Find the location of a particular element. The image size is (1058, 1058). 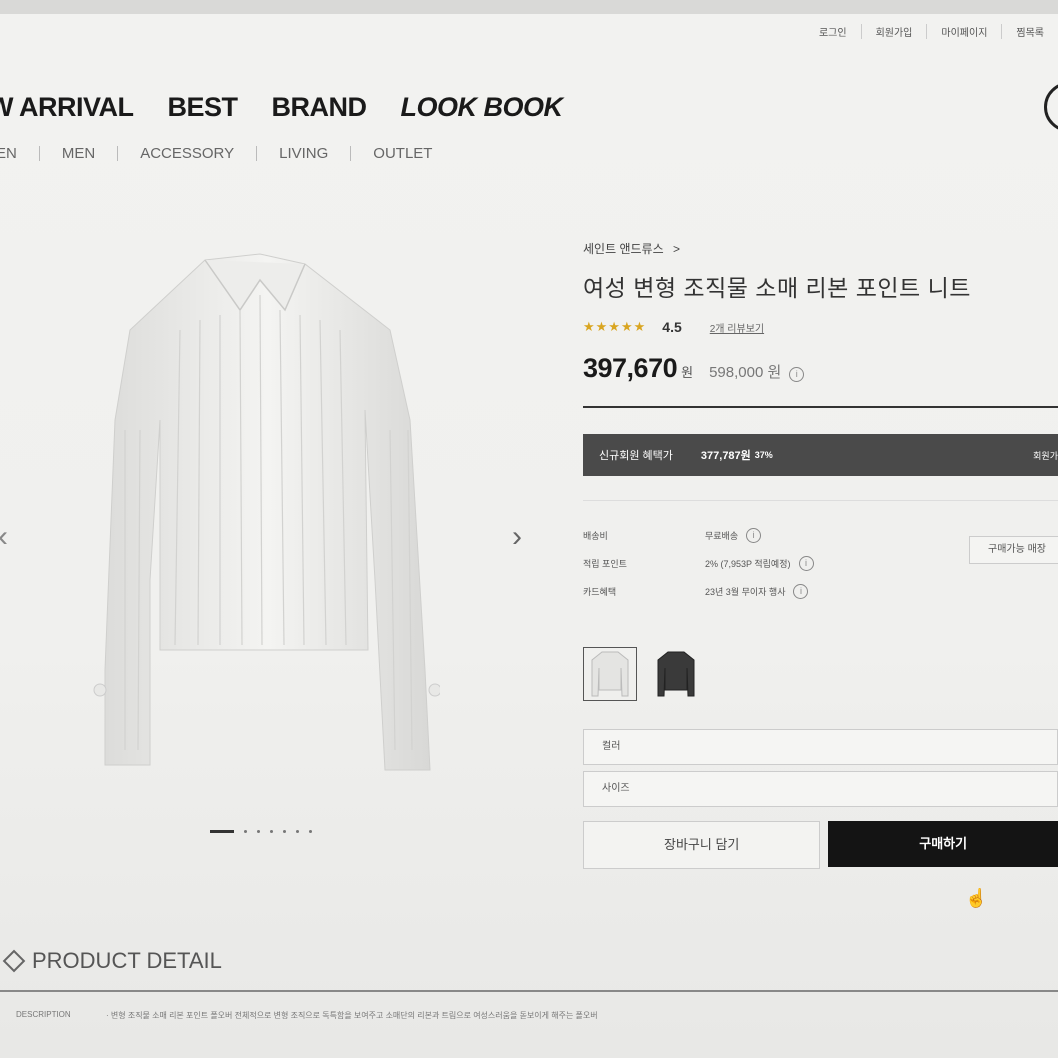

spec-key: 배송비 is located at coordinates (595, 535).